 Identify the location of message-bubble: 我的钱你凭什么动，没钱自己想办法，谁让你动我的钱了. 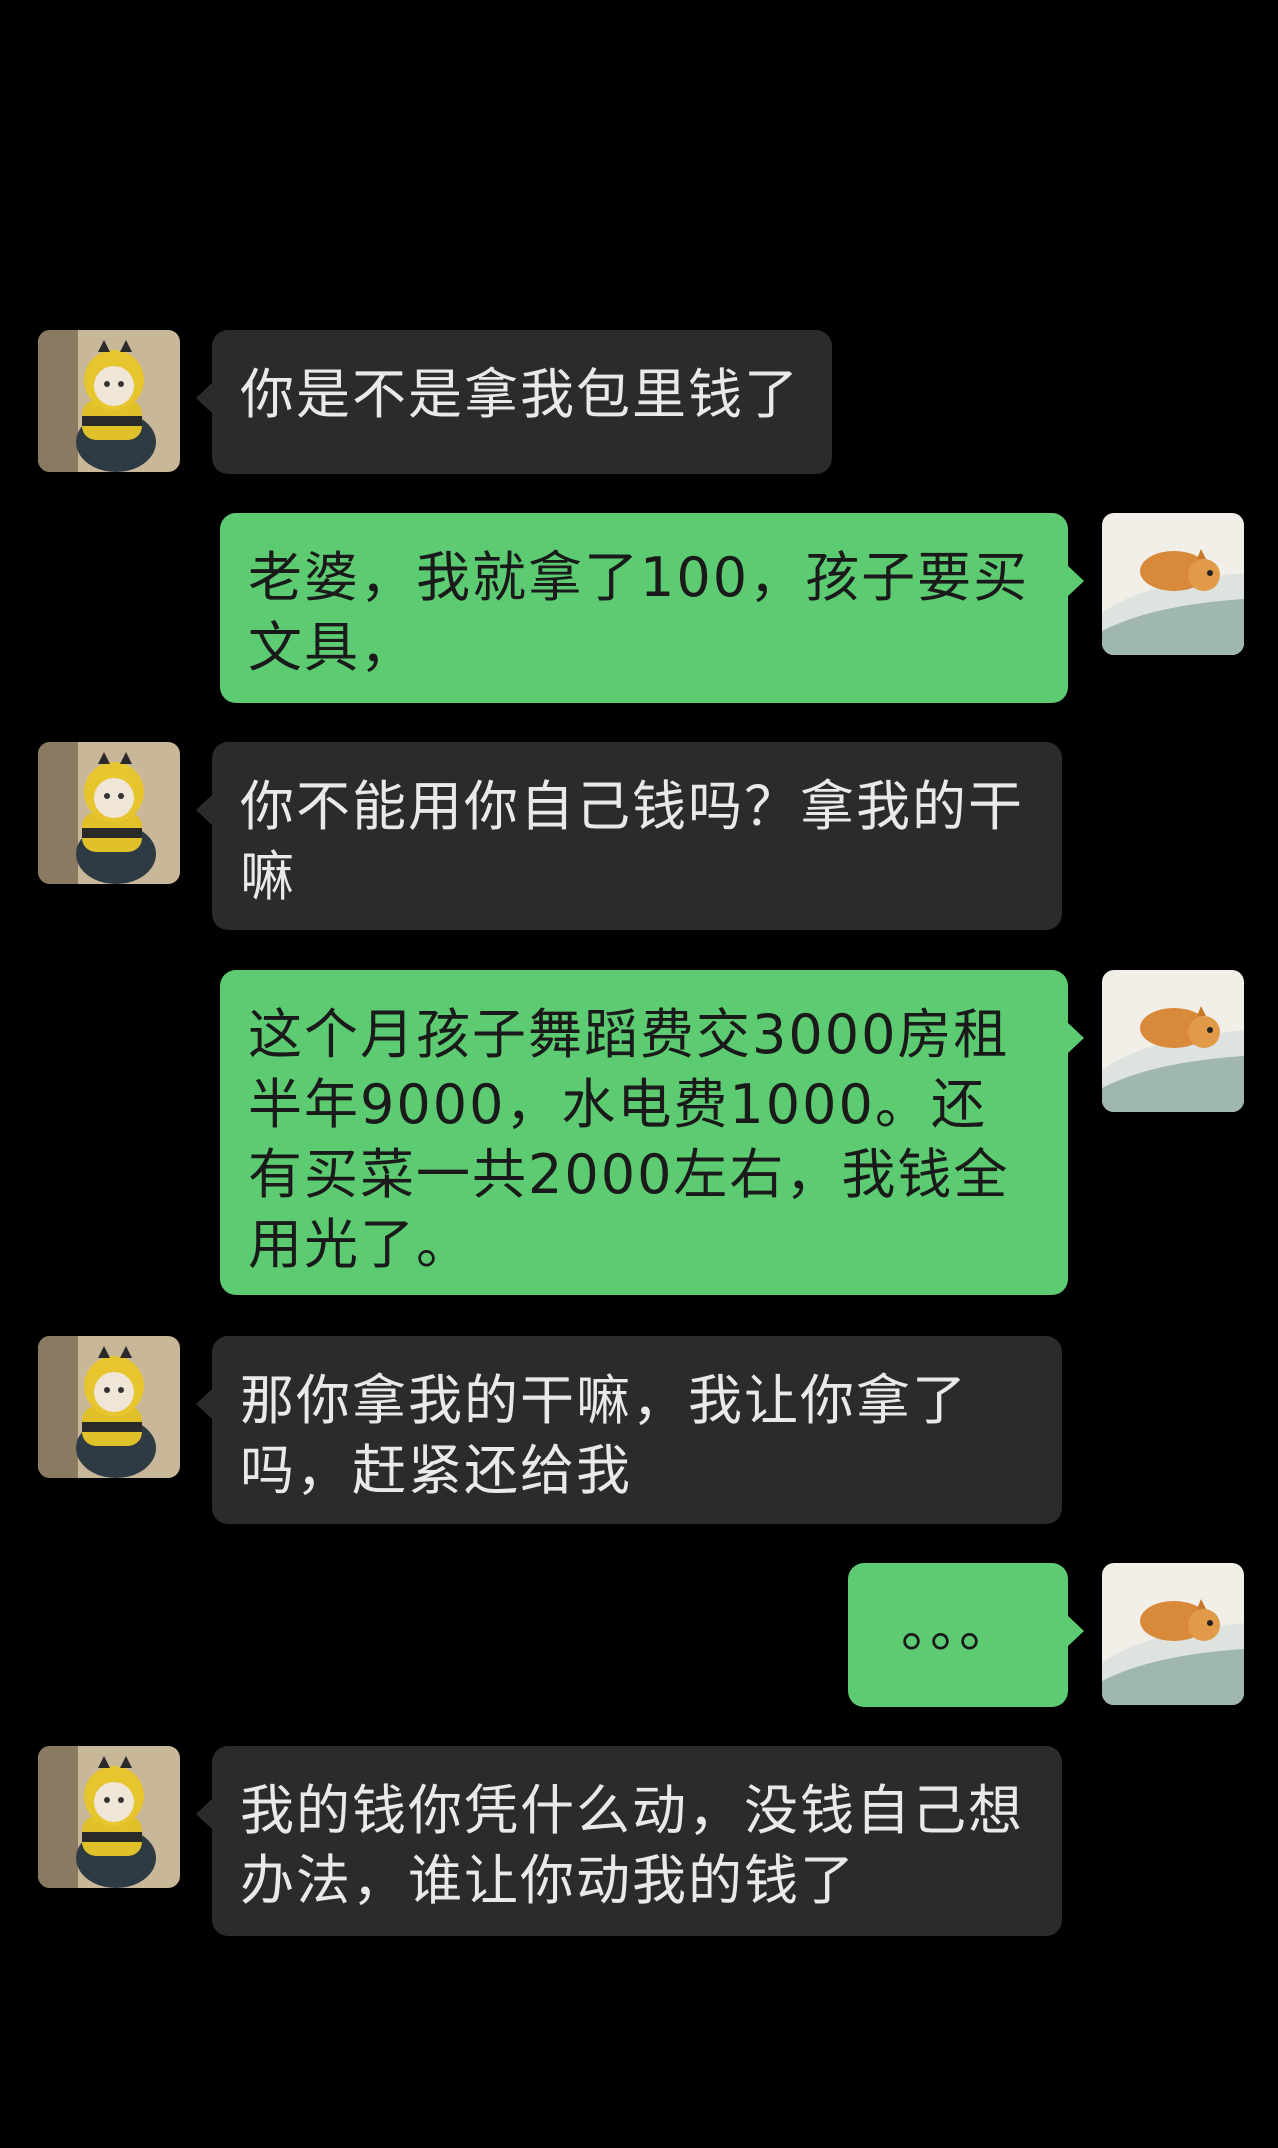
(629, 1841).